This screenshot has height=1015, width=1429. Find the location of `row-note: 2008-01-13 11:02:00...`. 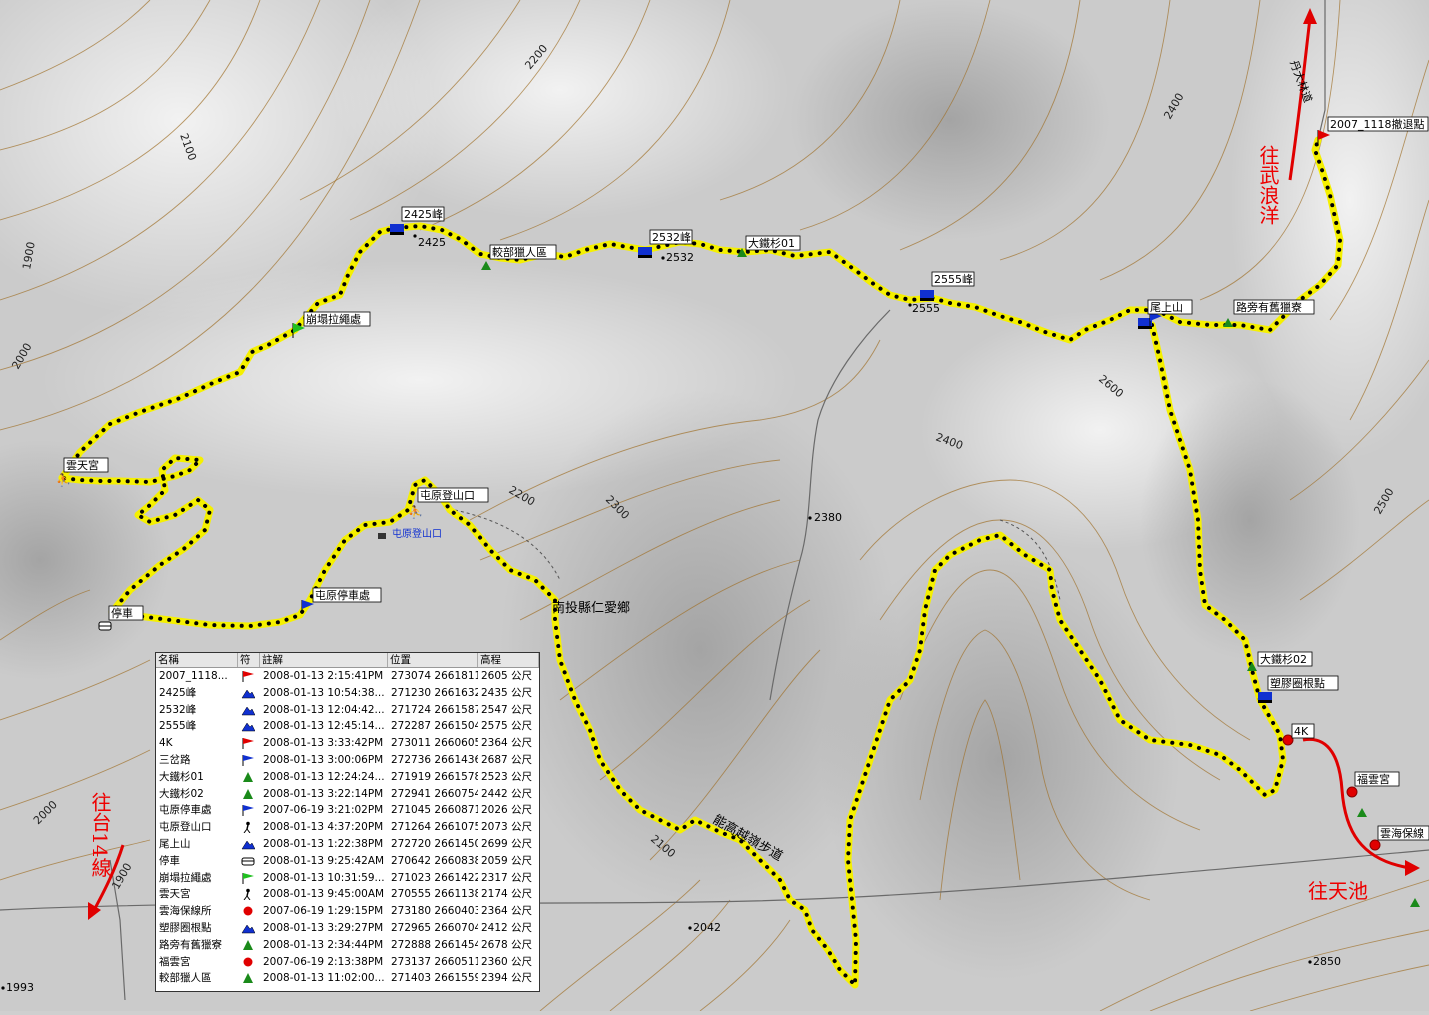

row-note: 2008-01-13 11:02:00... is located at coordinates (324, 978).